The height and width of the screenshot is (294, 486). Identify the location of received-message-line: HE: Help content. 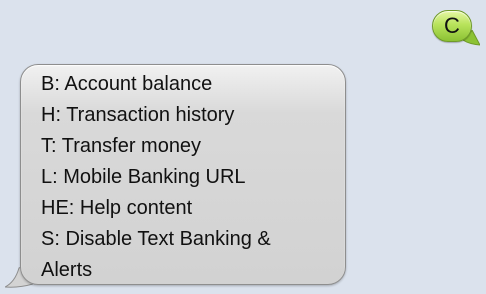
(117, 208).